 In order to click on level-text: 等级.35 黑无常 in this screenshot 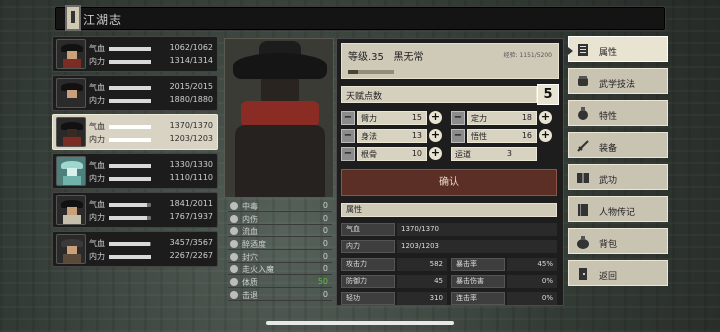, I will do `click(386, 57)`.